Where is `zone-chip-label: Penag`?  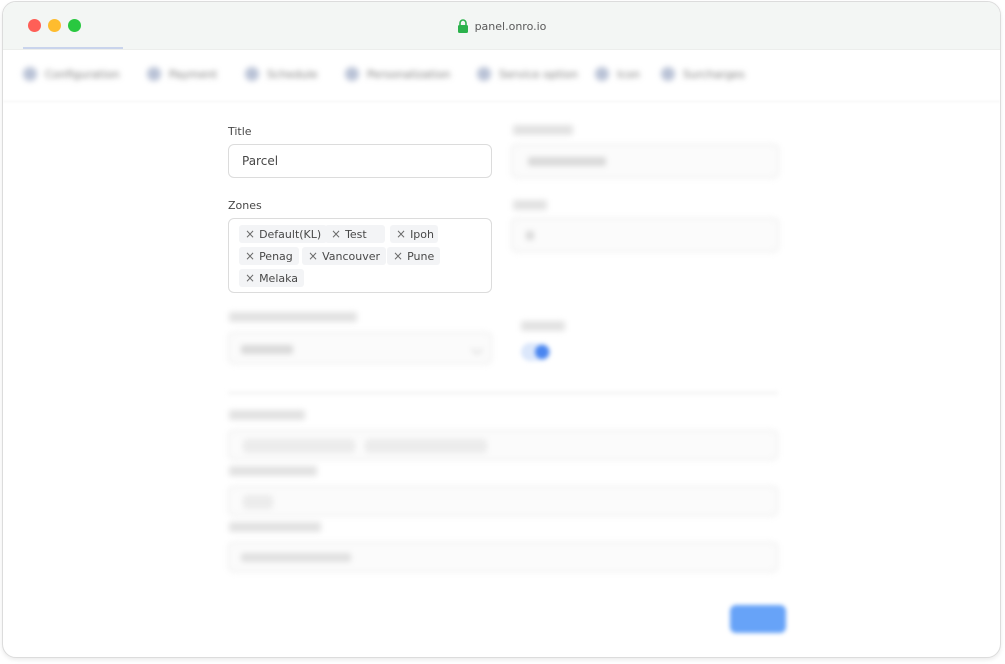 zone-chip-label: Penag is located at coordinates (276, 256).